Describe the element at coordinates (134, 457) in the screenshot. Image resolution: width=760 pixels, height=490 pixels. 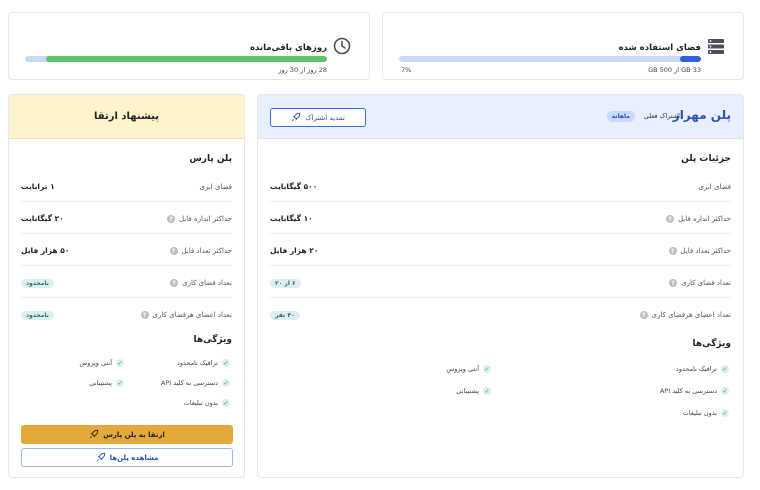
I see `view-plans-label: مشاهده پلن‌ها` at that location.